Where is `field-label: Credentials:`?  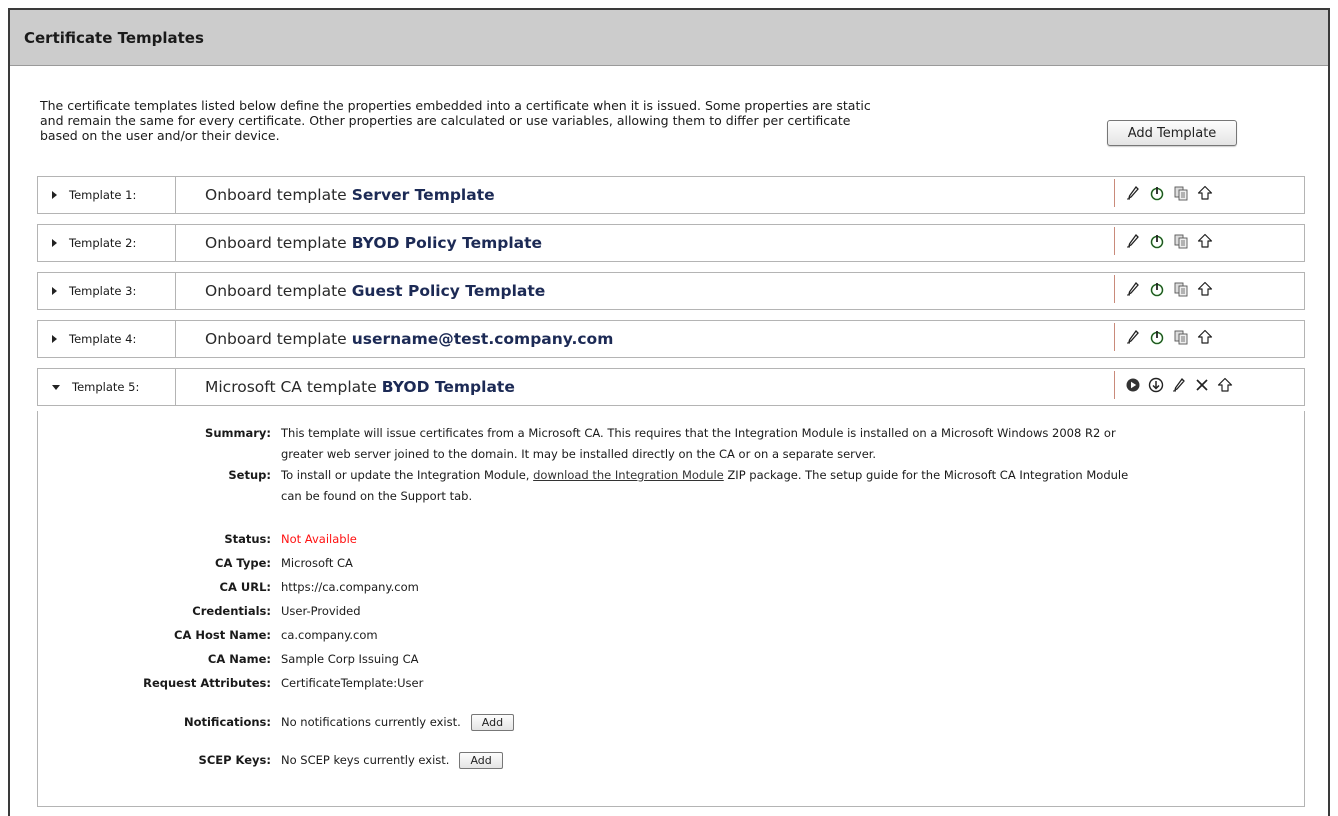
field-label: Credentials: is located at coordinates (231, 611).